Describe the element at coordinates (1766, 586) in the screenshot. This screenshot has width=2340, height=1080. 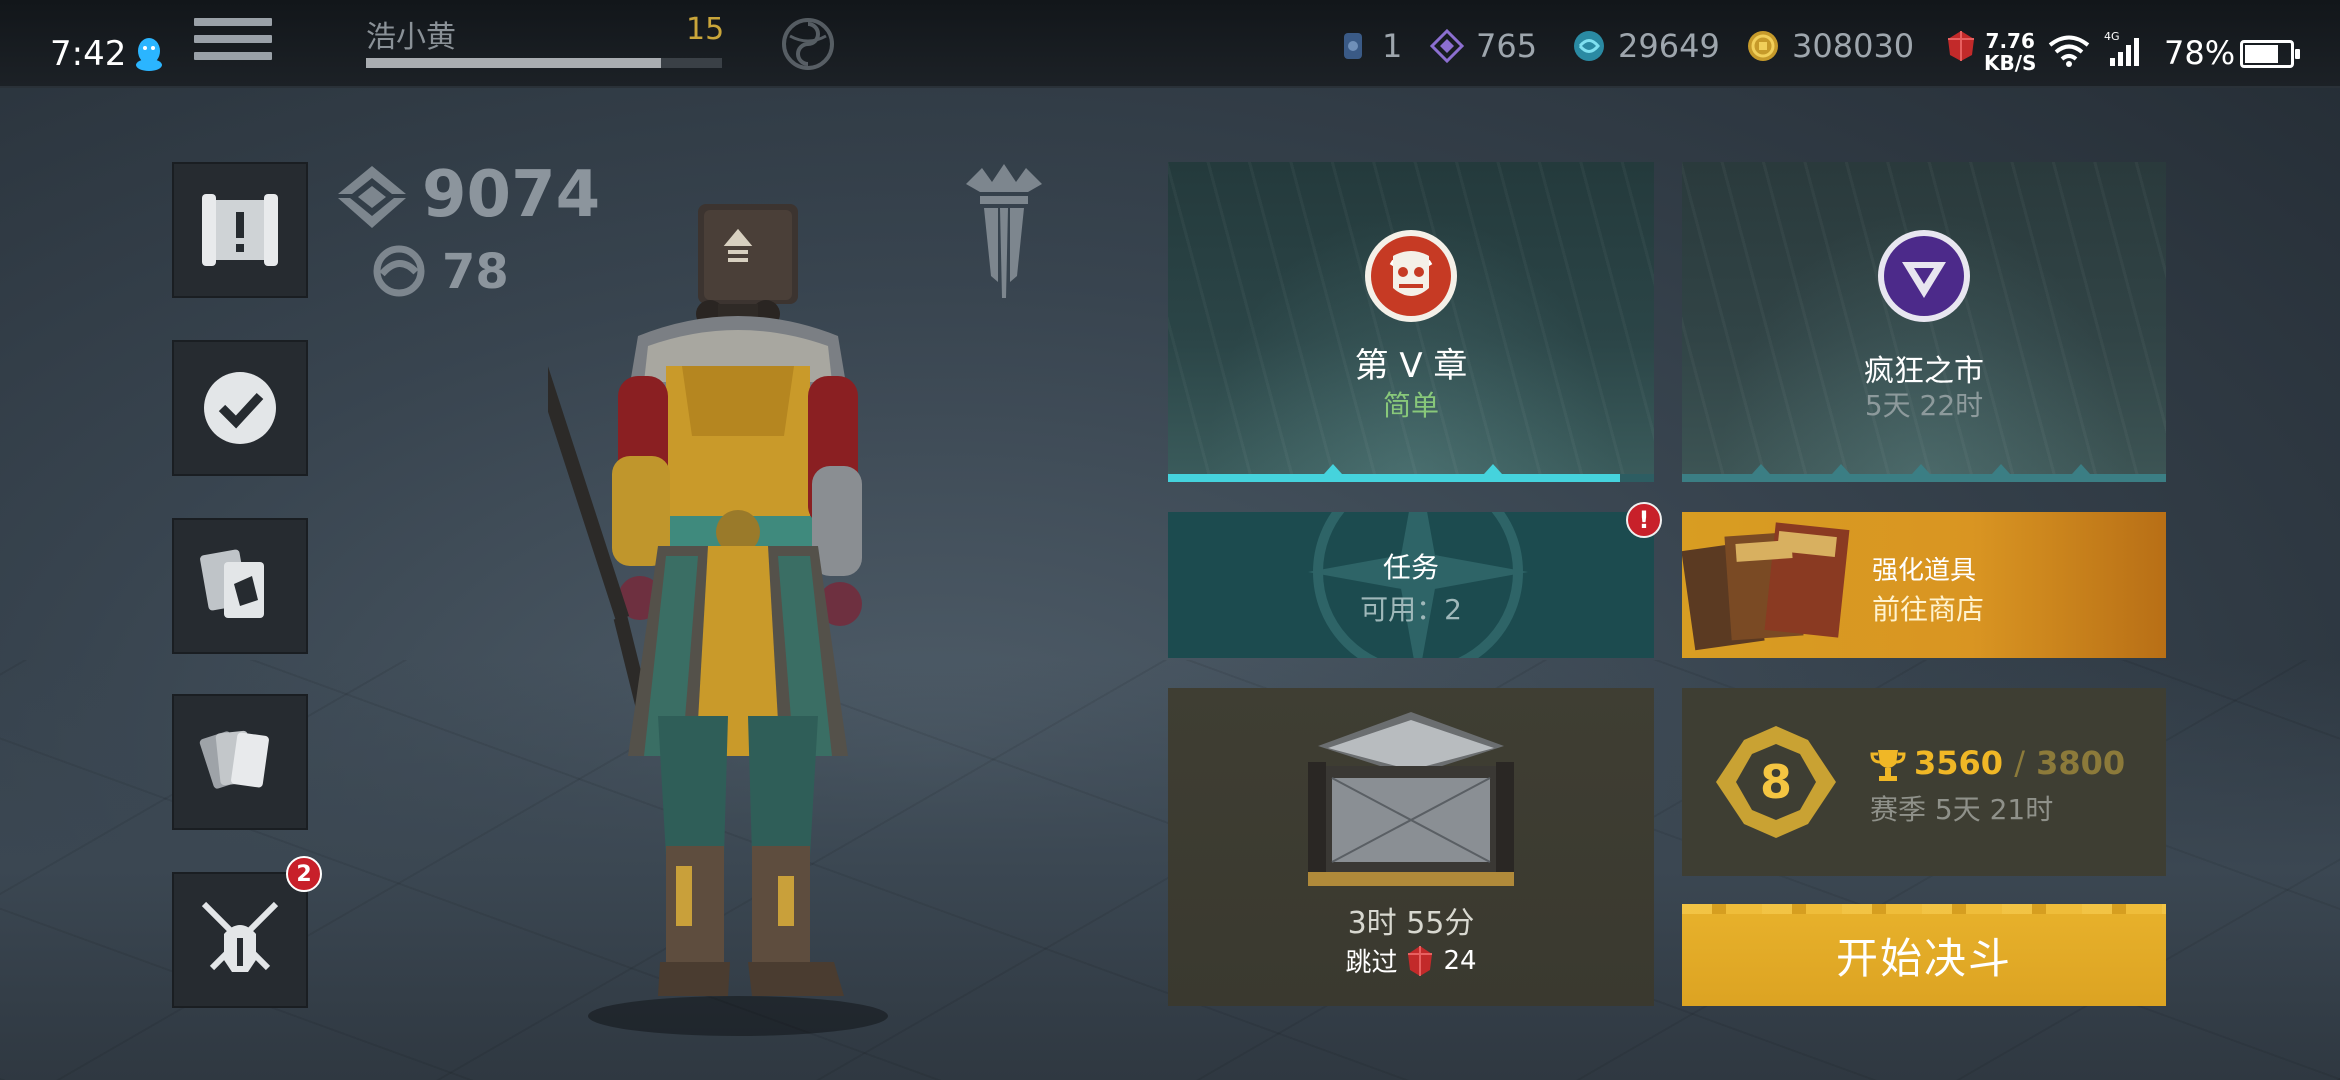
I see `booster-packs-icon` at that location.